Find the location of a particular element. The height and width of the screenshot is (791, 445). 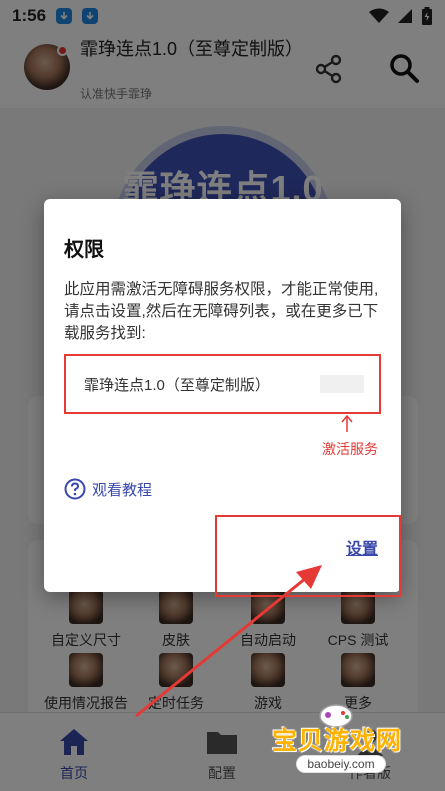

watermark-text: 宝贝游戏网 is located at coordinates (337, 741).